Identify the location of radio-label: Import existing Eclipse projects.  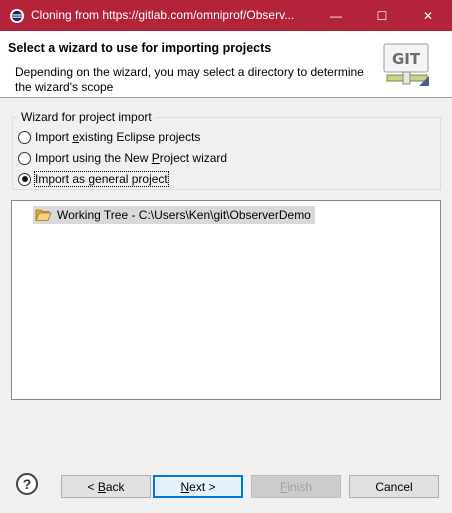
(118, 137).